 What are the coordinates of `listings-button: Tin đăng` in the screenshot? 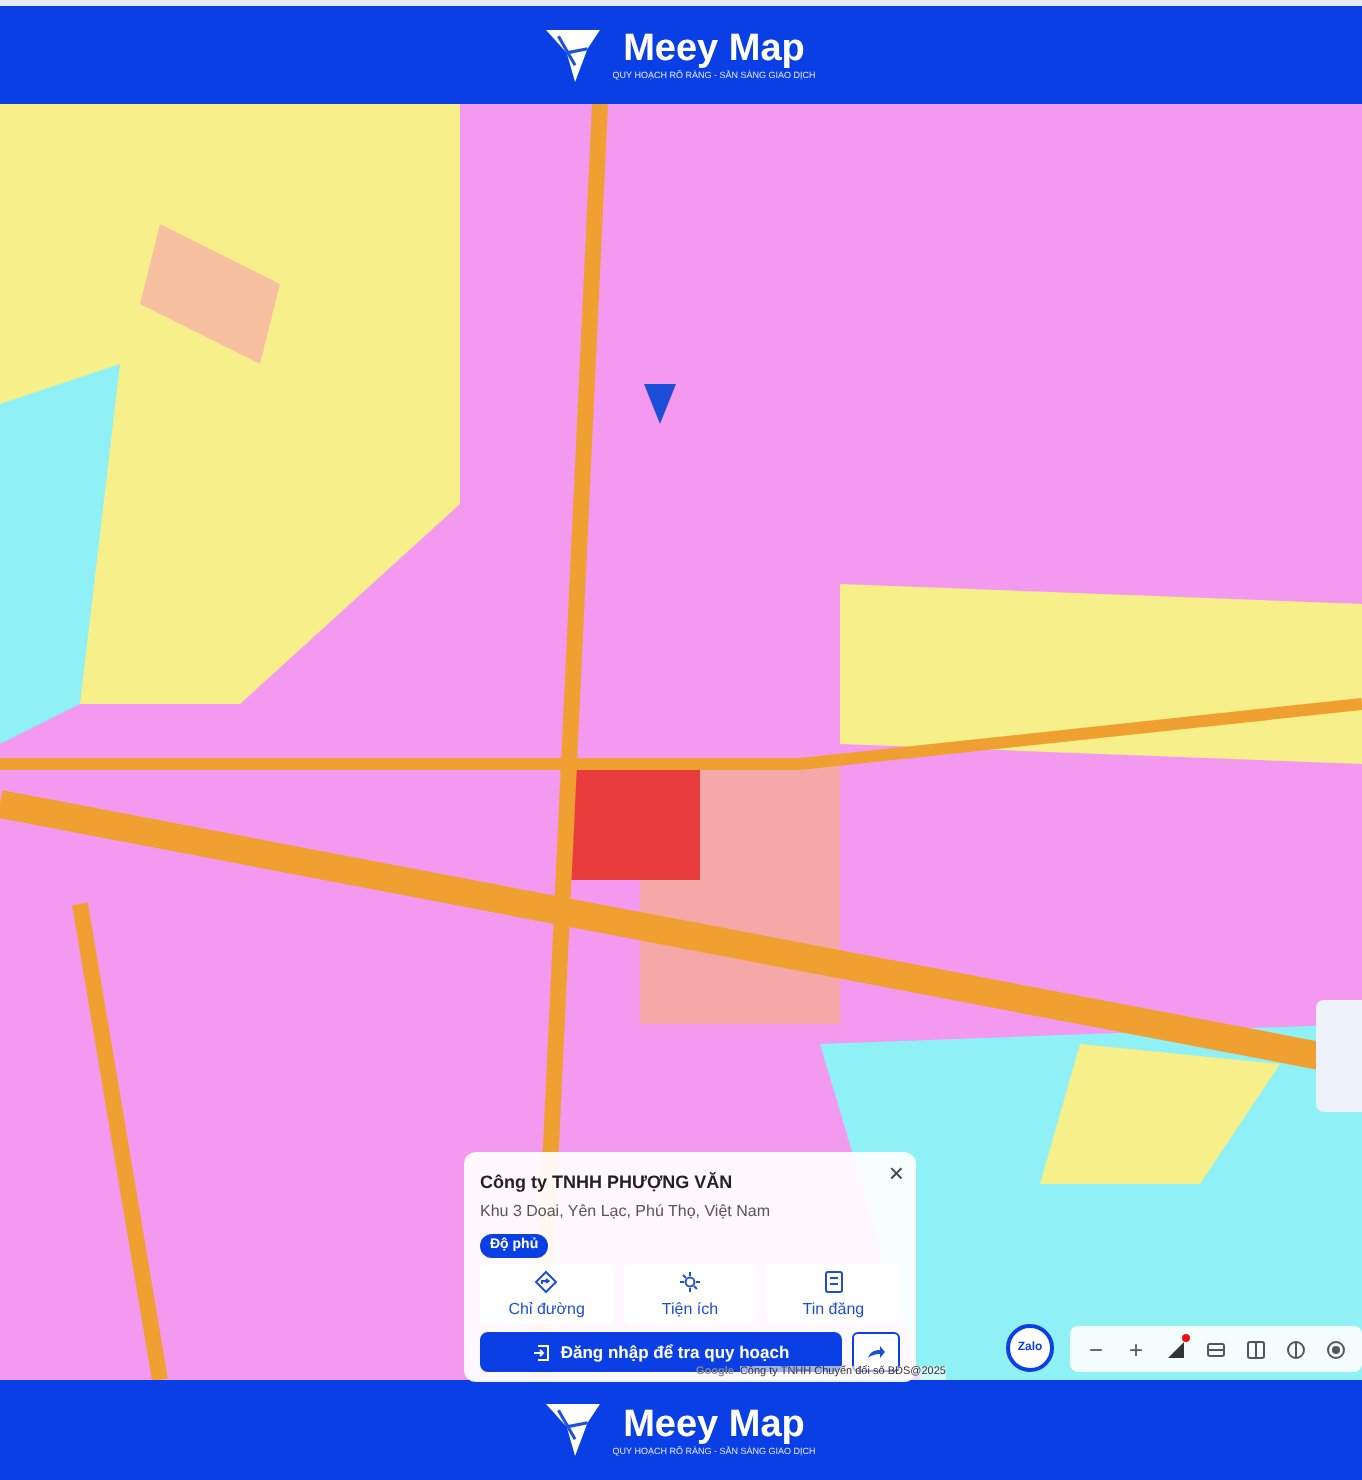 It's located at (833, 1294).